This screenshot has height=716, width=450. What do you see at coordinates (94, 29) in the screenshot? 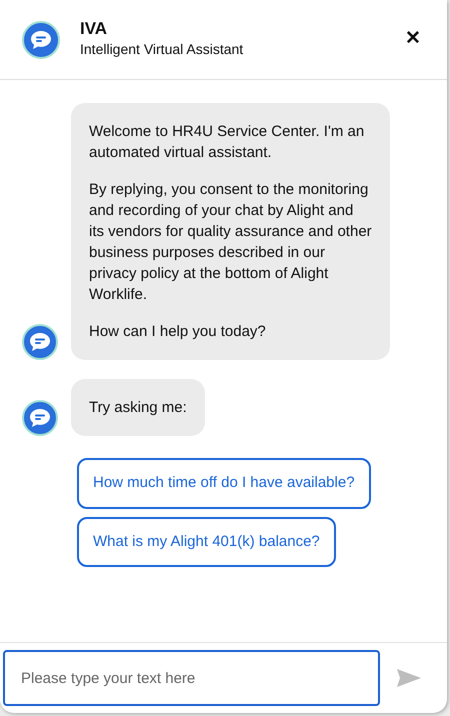
I see `assistant-name: IVA` at bounding box center [94, 29].